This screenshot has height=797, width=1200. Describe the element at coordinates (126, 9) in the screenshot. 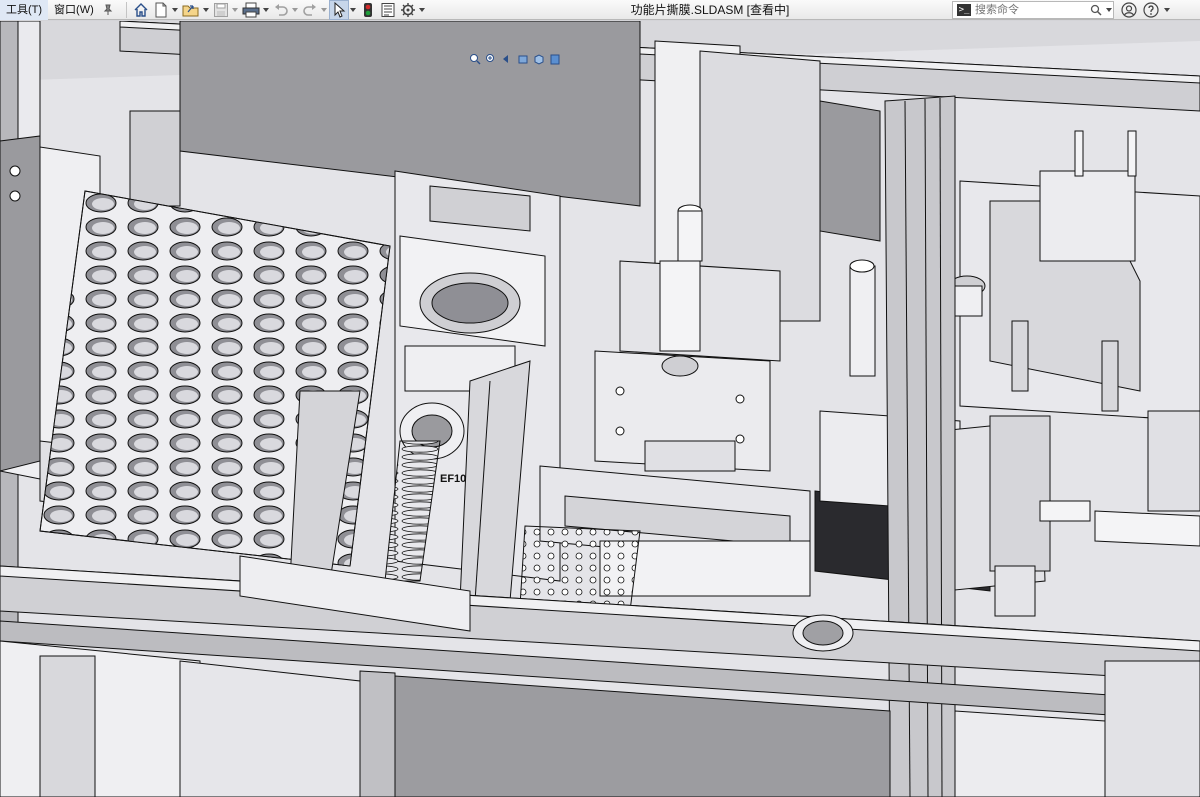

I see `toolbar-separator` at that location.